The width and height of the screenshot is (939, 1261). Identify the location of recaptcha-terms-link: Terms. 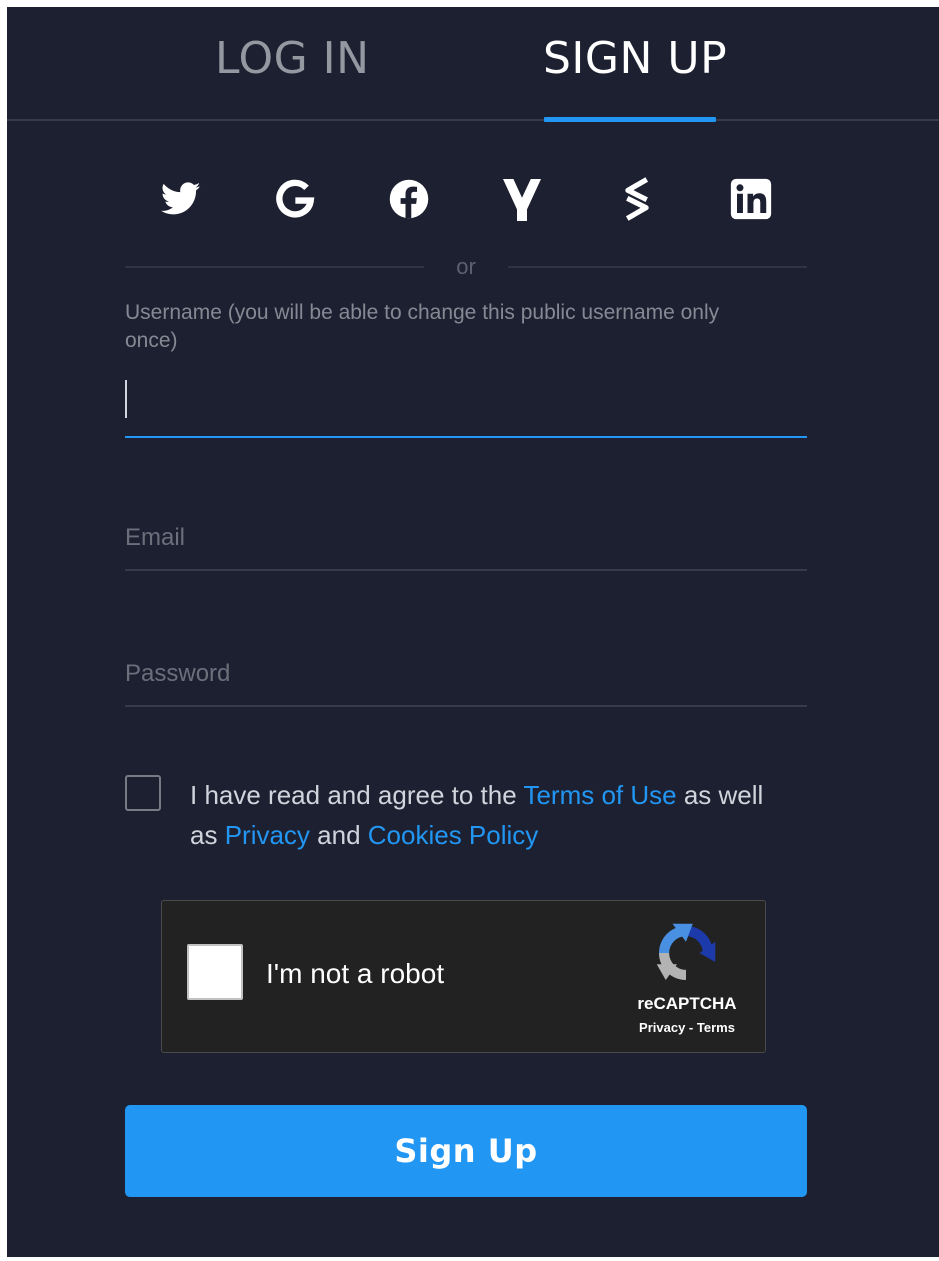
(716, 1027).